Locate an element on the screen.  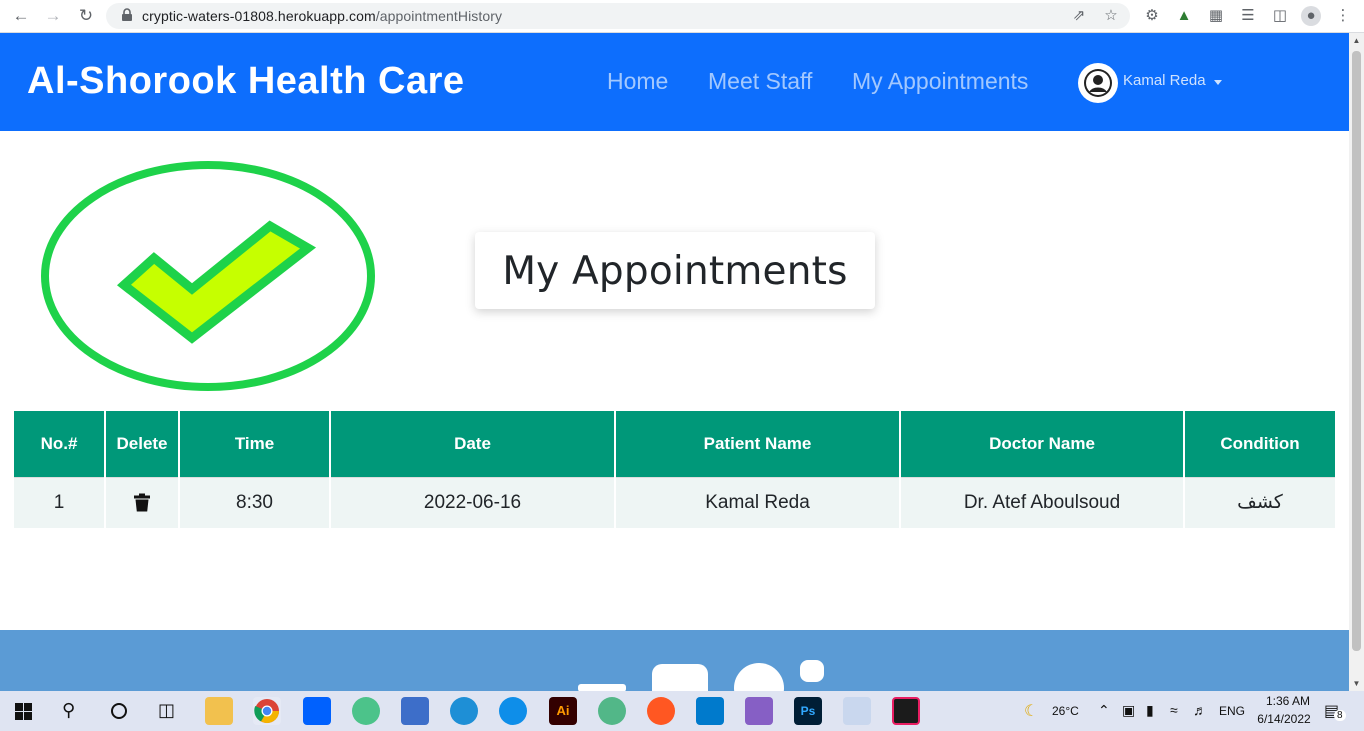
task-view-icon: ◫ is located at coordinates (166, 710).